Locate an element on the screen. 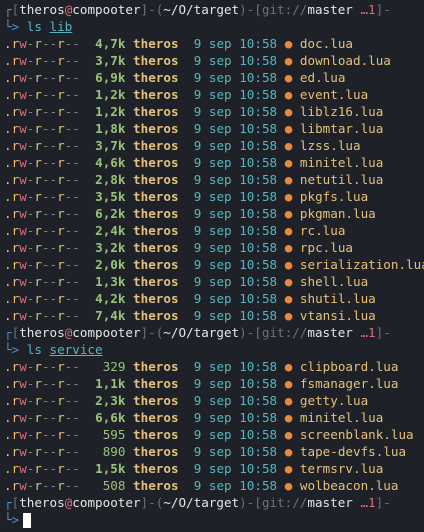 The height and width of the screenshot is (532, 424). file-size: 508 is located at coordinates (106, 485).